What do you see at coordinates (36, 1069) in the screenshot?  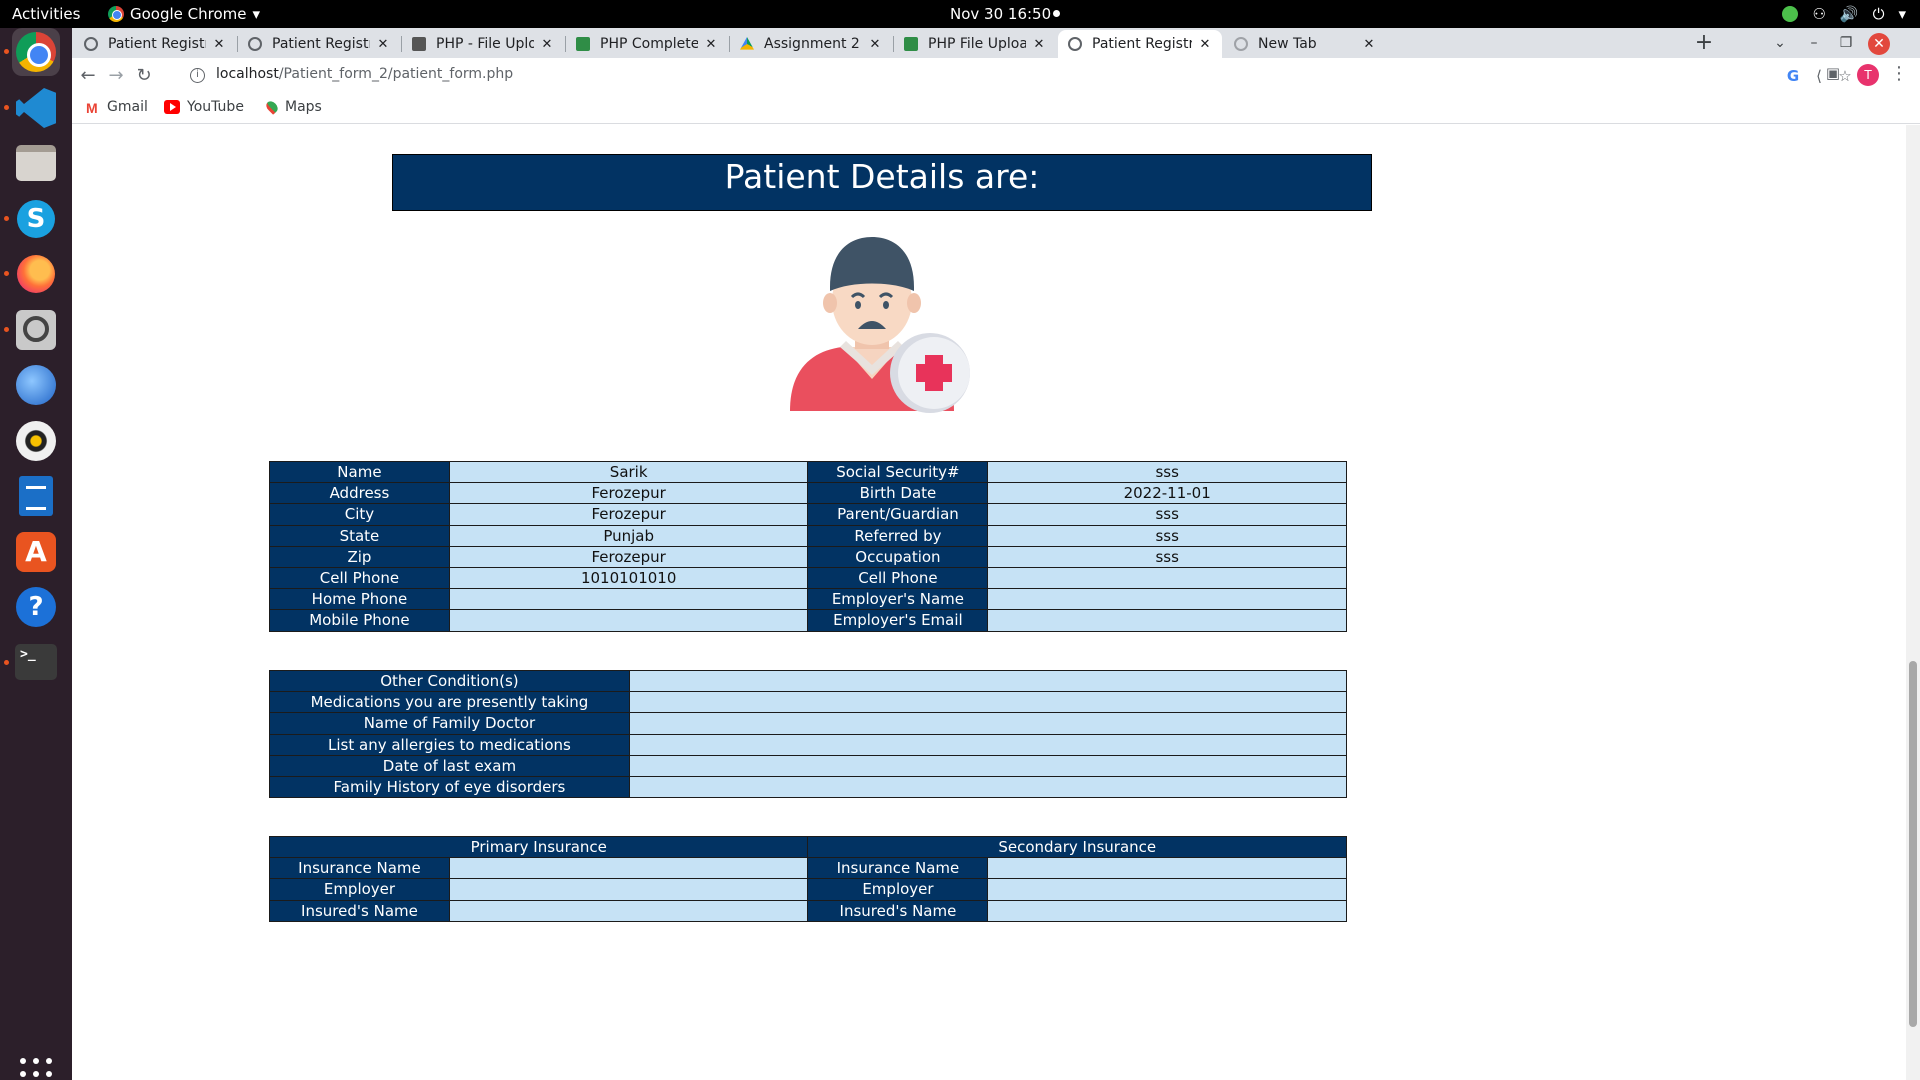 I see `show-applications-icon` at bounding box center [36, 1069].